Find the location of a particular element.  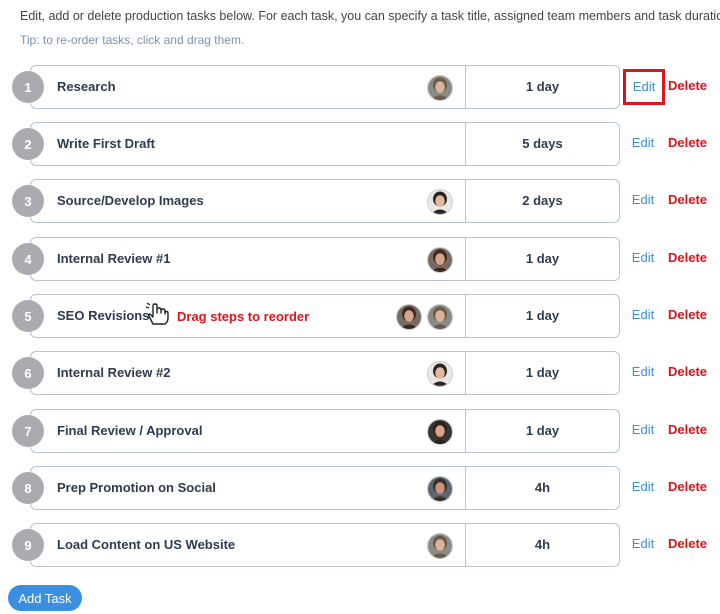

task-title: Internal Review #2 is located at coordinates (114, 372).